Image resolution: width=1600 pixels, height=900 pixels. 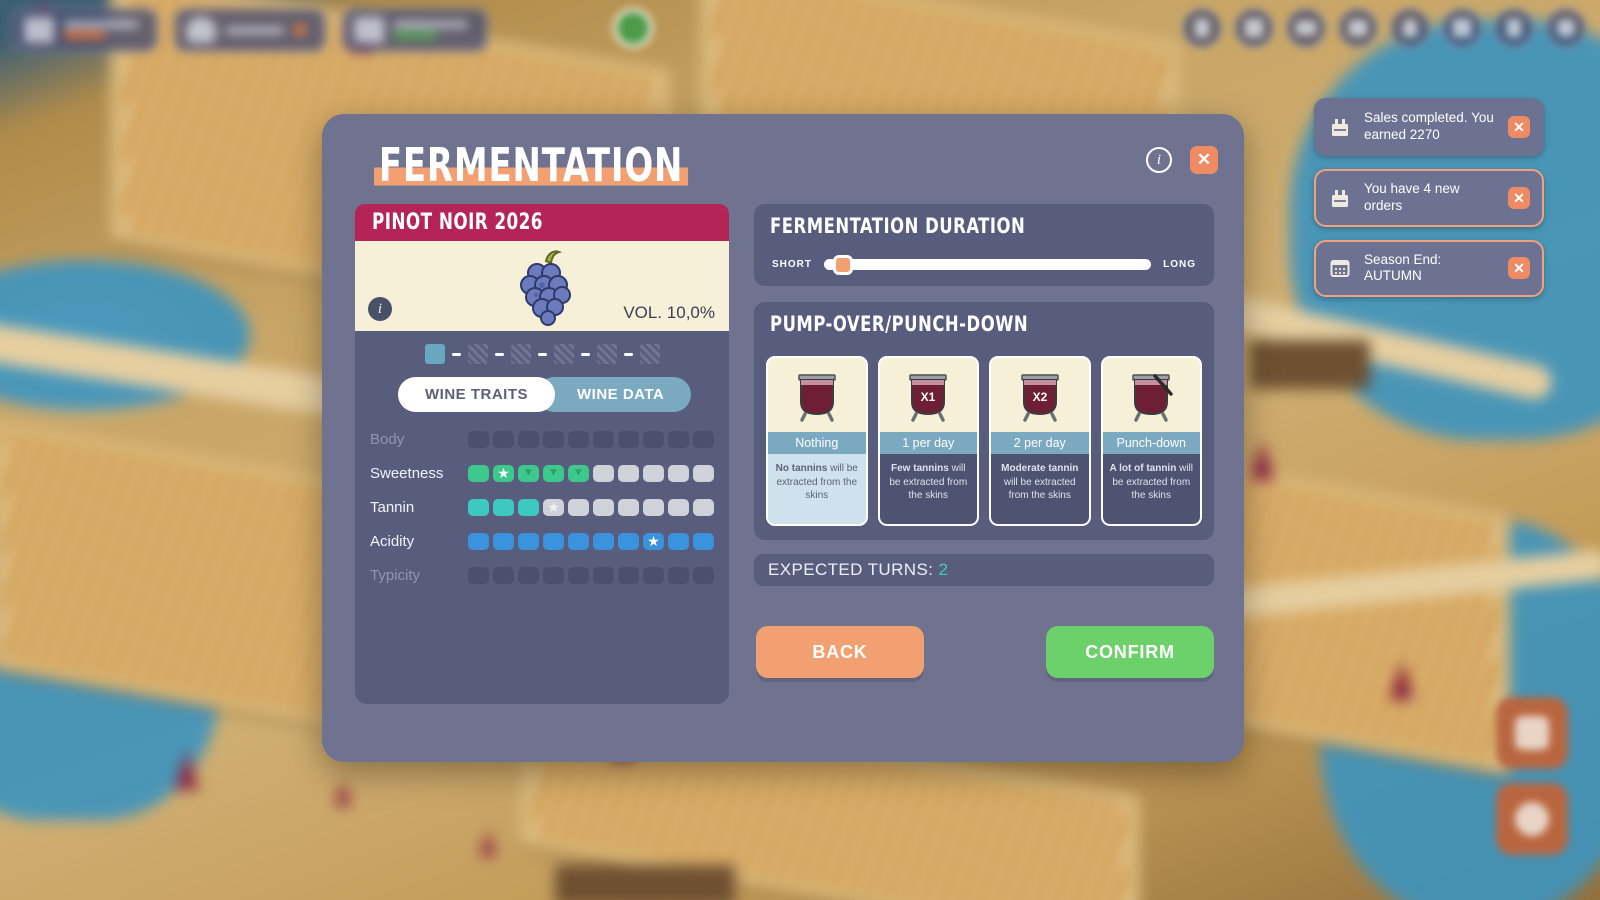 I want to click on bottles-icon, so click(x=1340, y=127).